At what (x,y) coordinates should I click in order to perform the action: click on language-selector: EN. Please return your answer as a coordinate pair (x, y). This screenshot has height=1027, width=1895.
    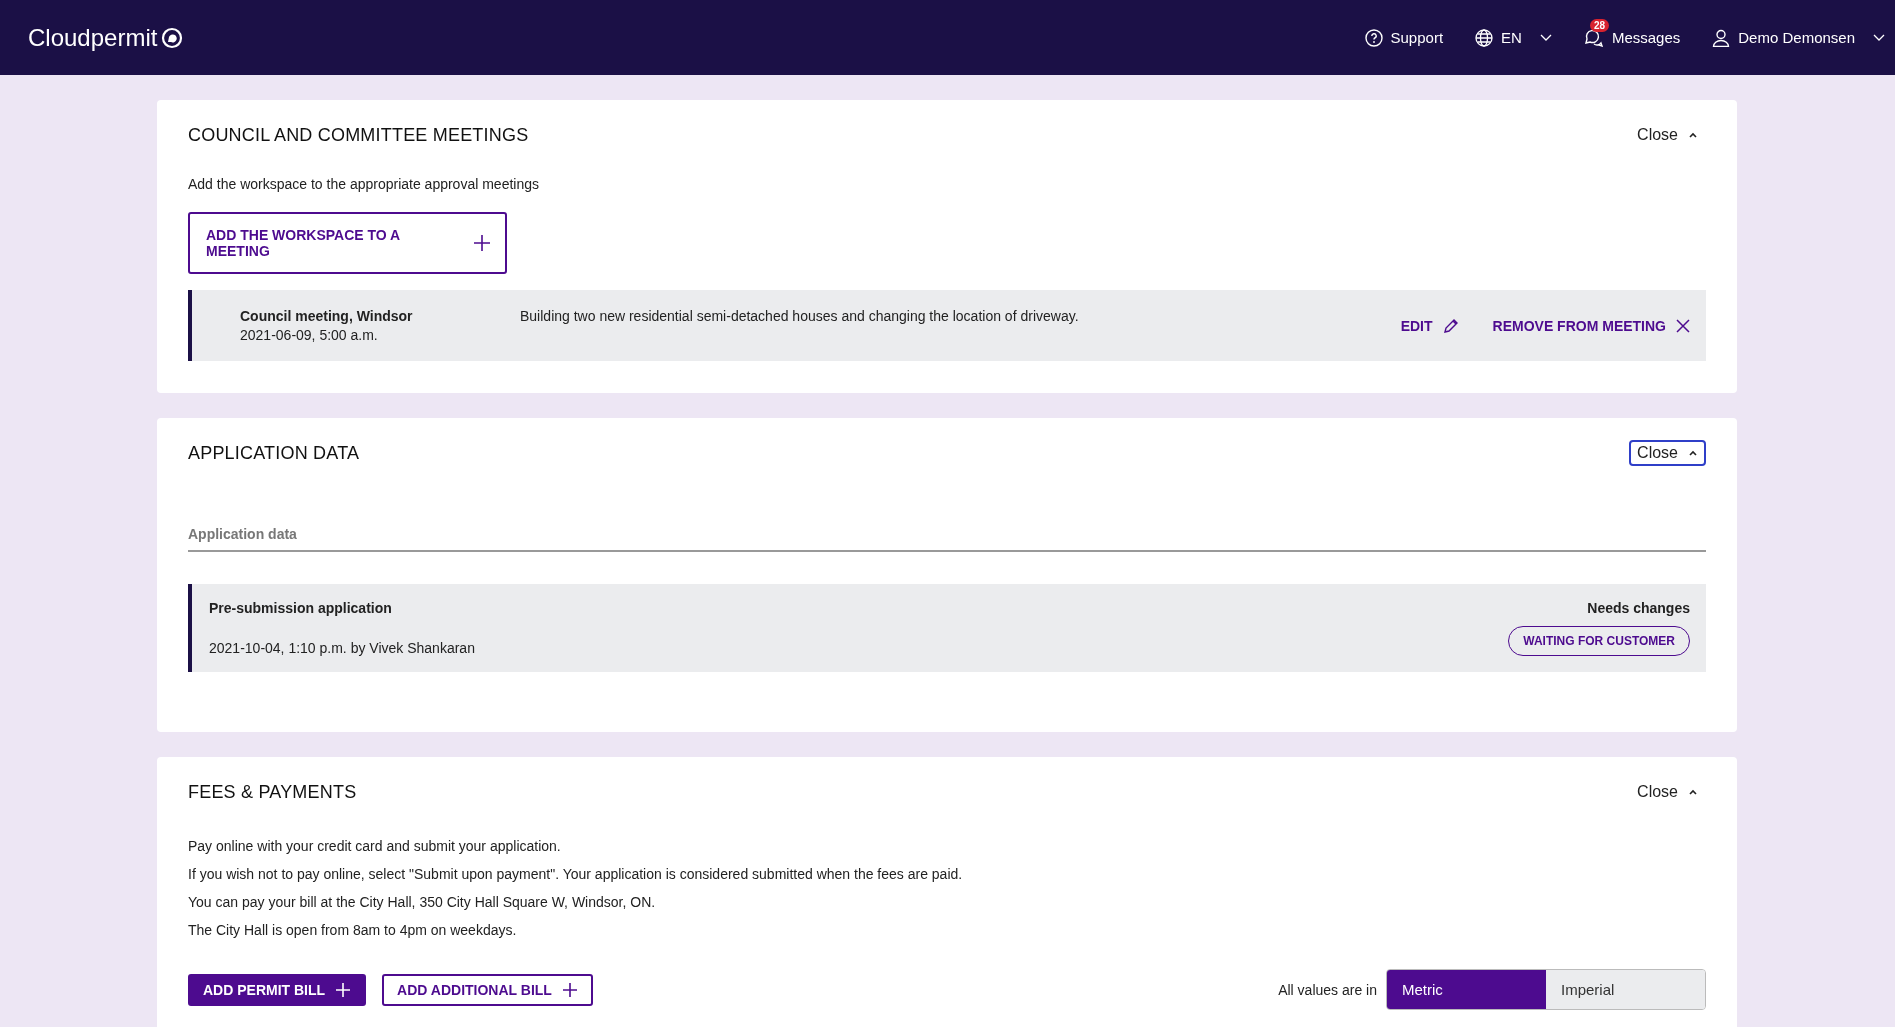
    Looking at the image, I should click on (1513, 37).